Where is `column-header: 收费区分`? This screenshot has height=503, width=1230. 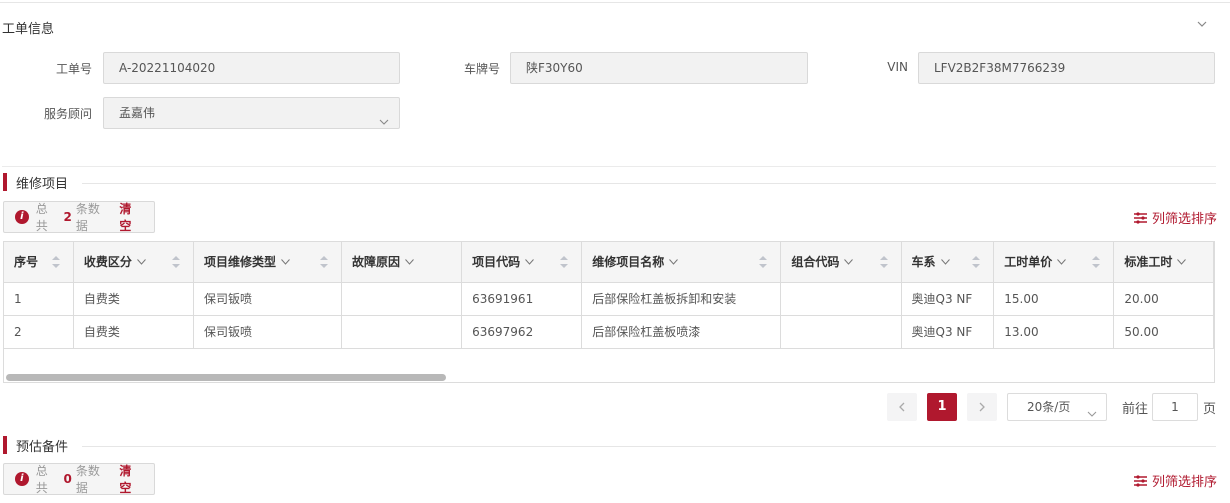
column-header: 收费区分 is located at coordinates (134, 262).